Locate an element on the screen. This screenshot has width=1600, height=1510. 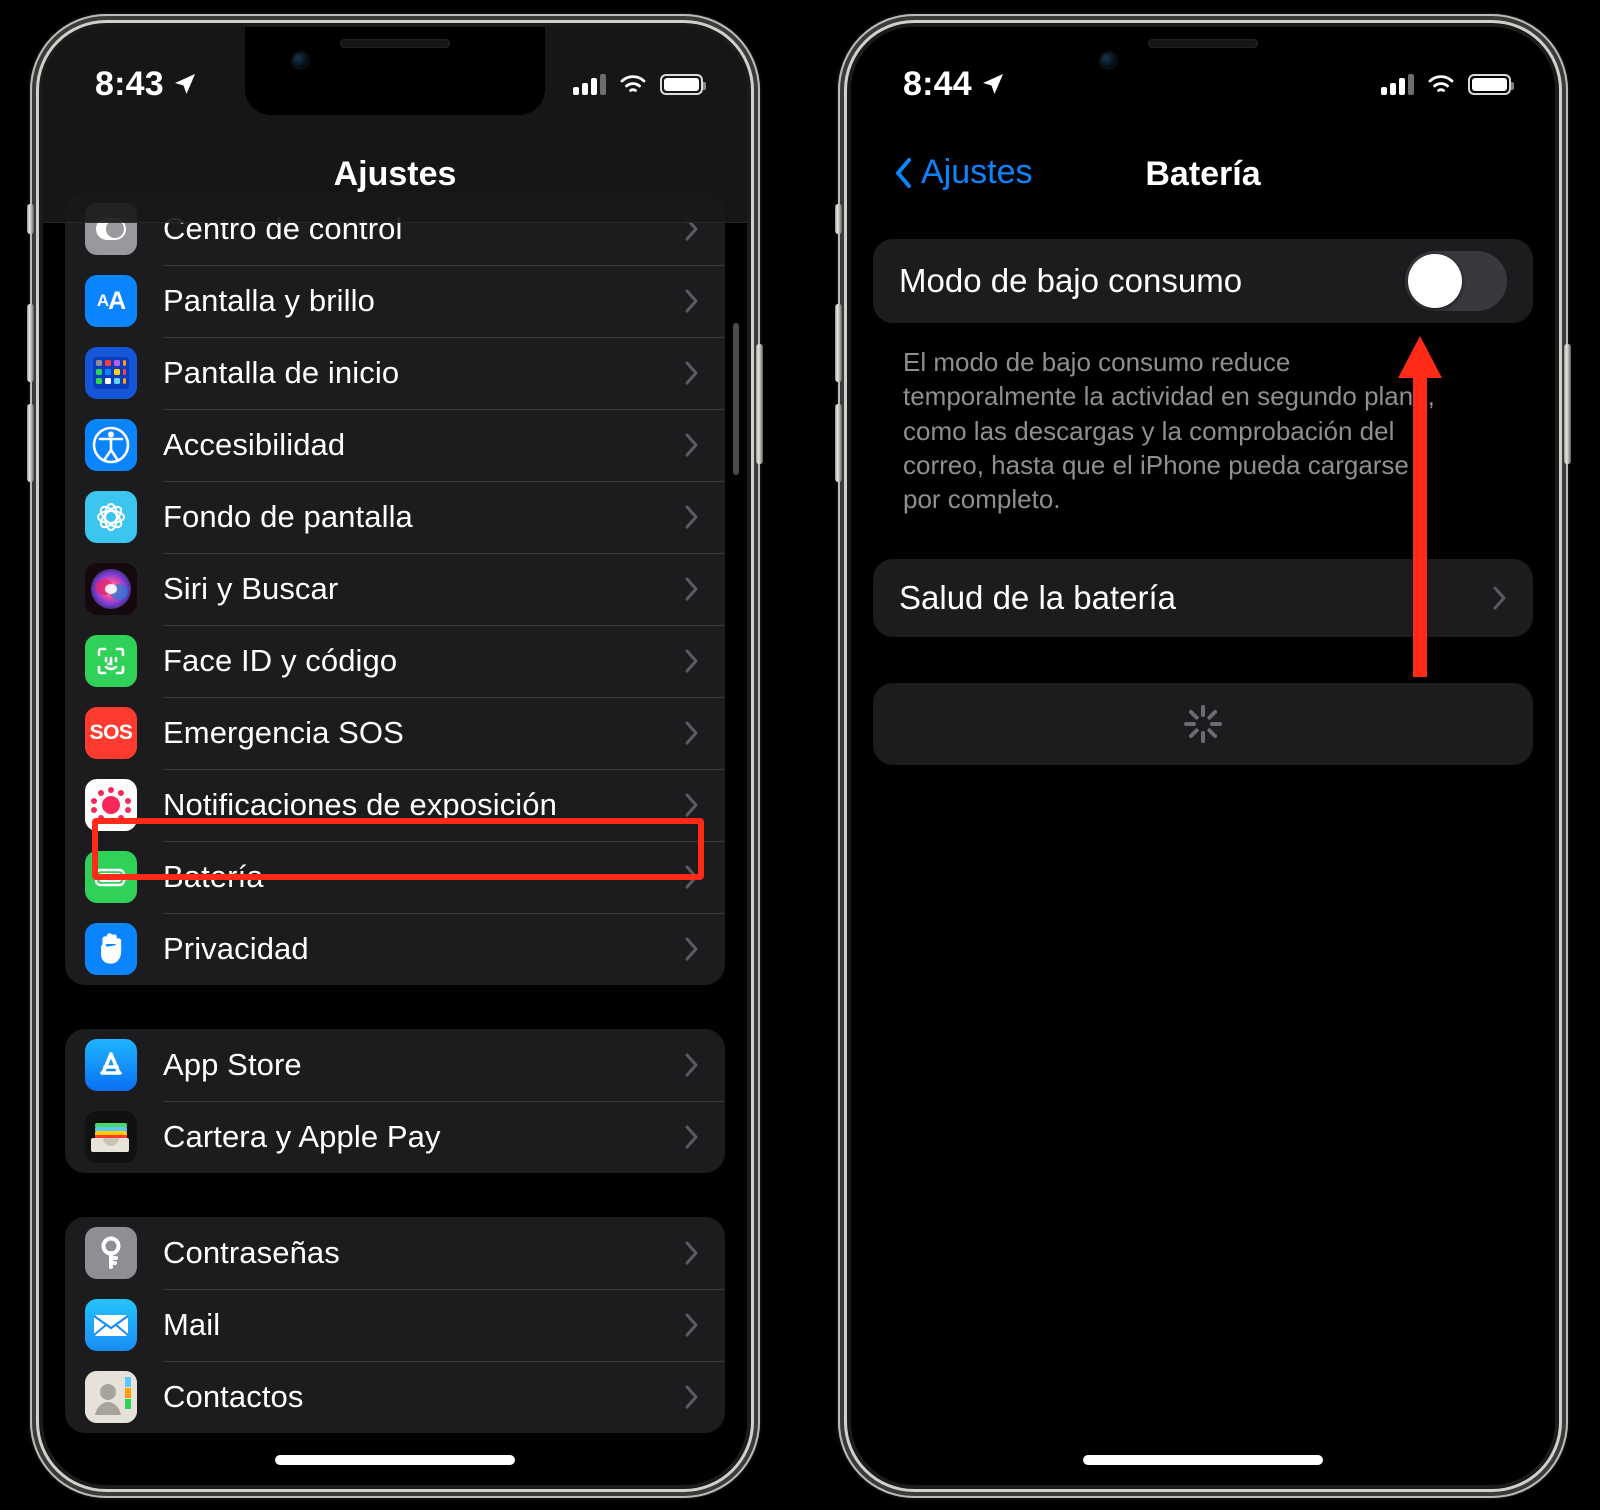
low-power-mode-toggle is located at coordinates (1456, 281).